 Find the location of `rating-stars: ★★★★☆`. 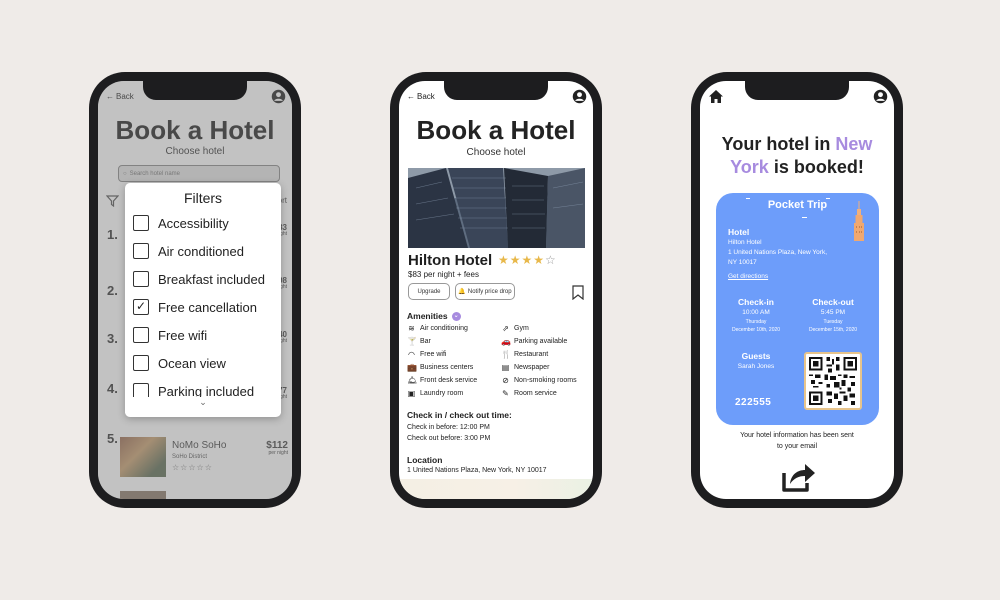

rating-stars: ★★★★☆ is located at coordinates (527, 260).